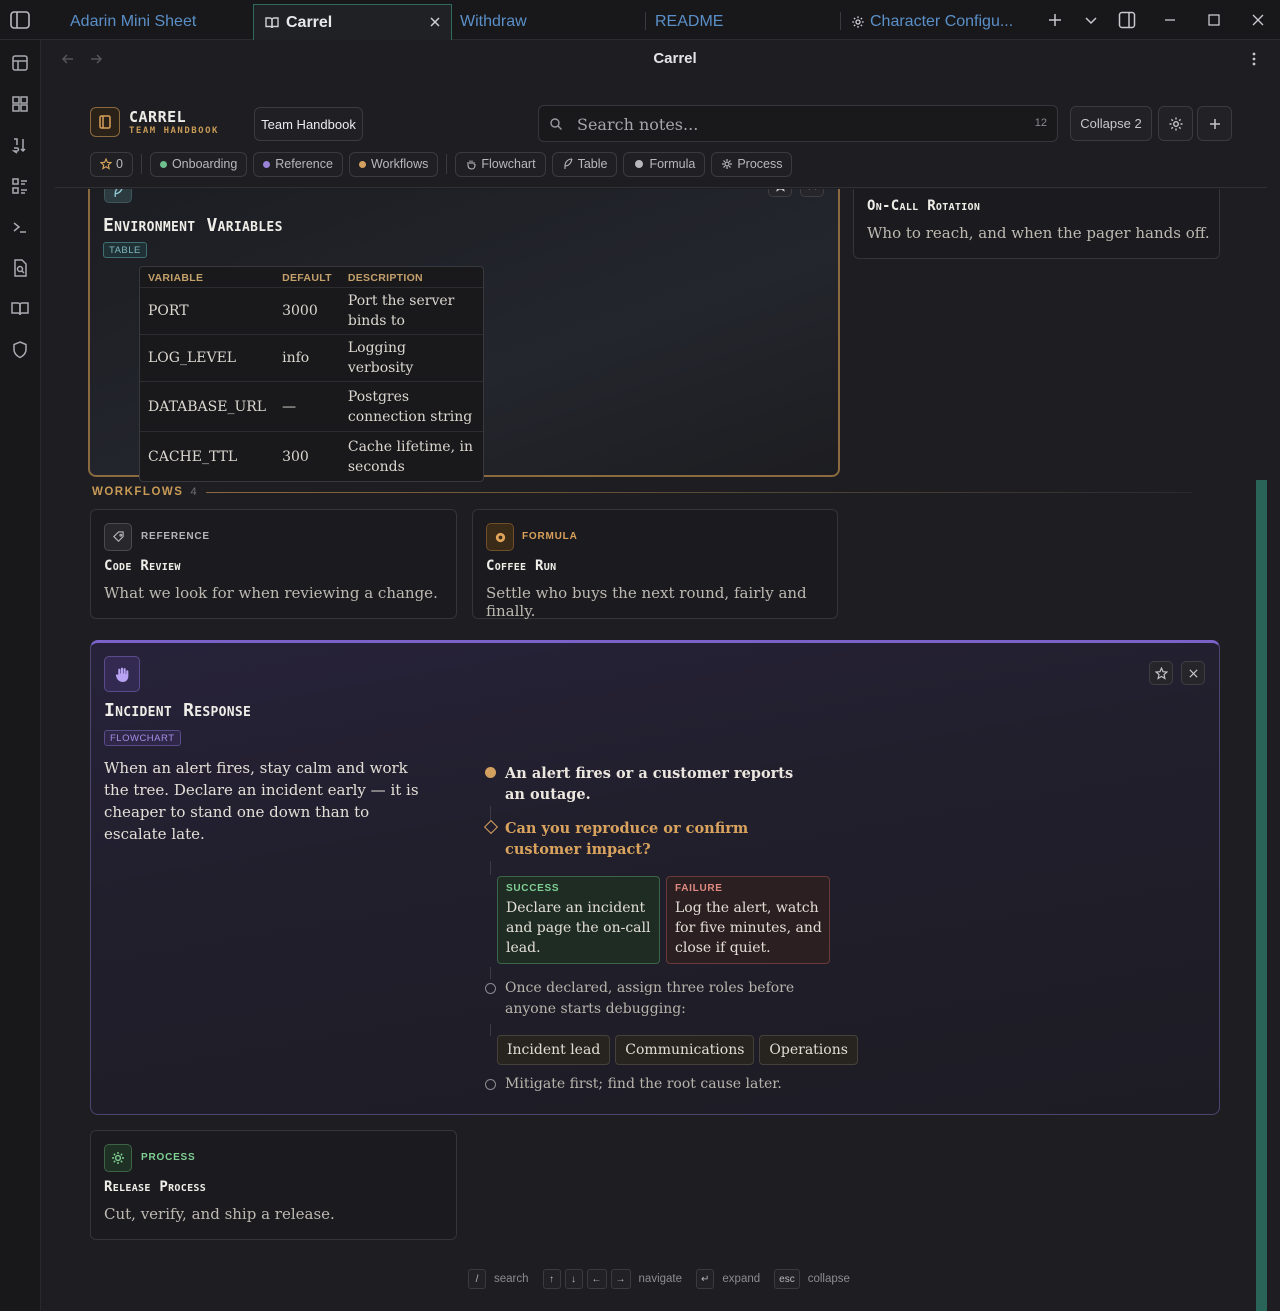 Image resolution: width=1280 pixels, height=1311 pixels. What do you see at coordinates (20, 227) in the screenshot?
I see `terminal-icon` at bounding box center [20, 227].